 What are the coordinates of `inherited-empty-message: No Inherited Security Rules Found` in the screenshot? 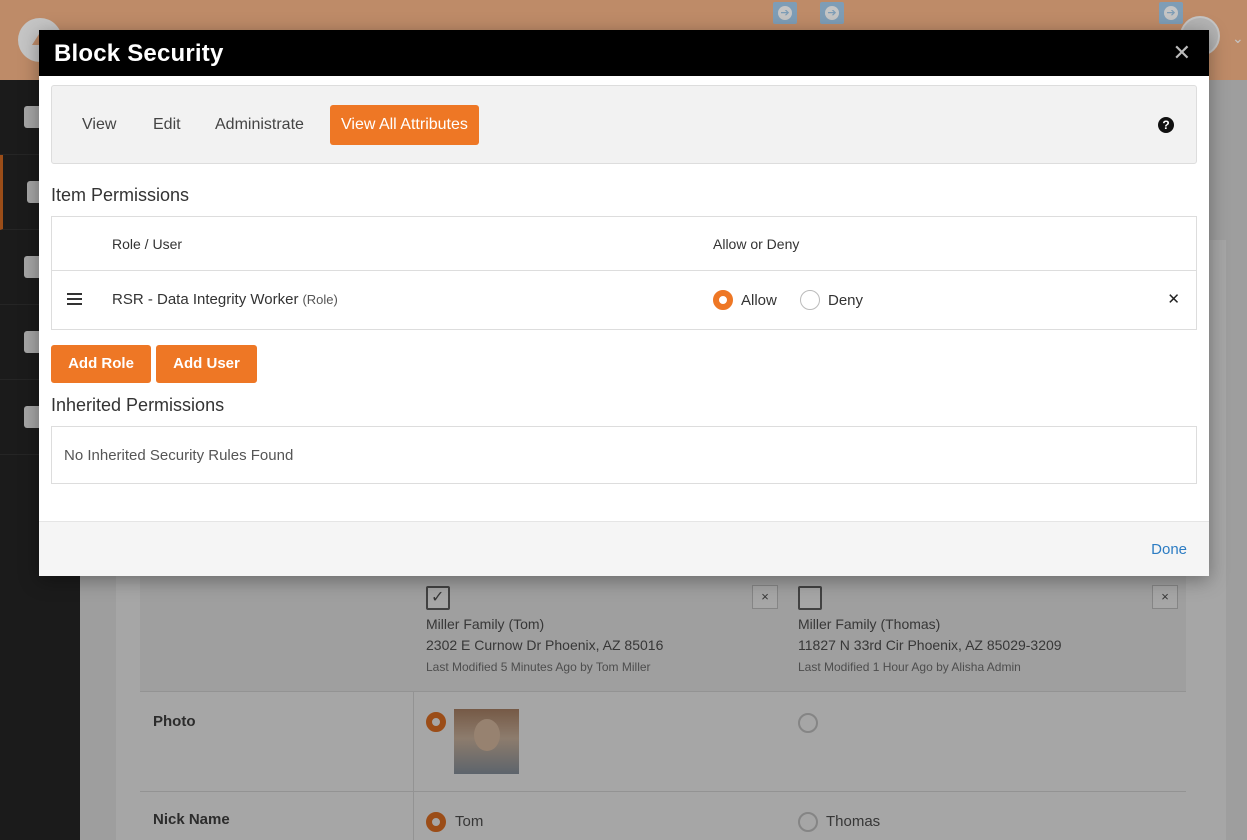 It's located at (179, 455).